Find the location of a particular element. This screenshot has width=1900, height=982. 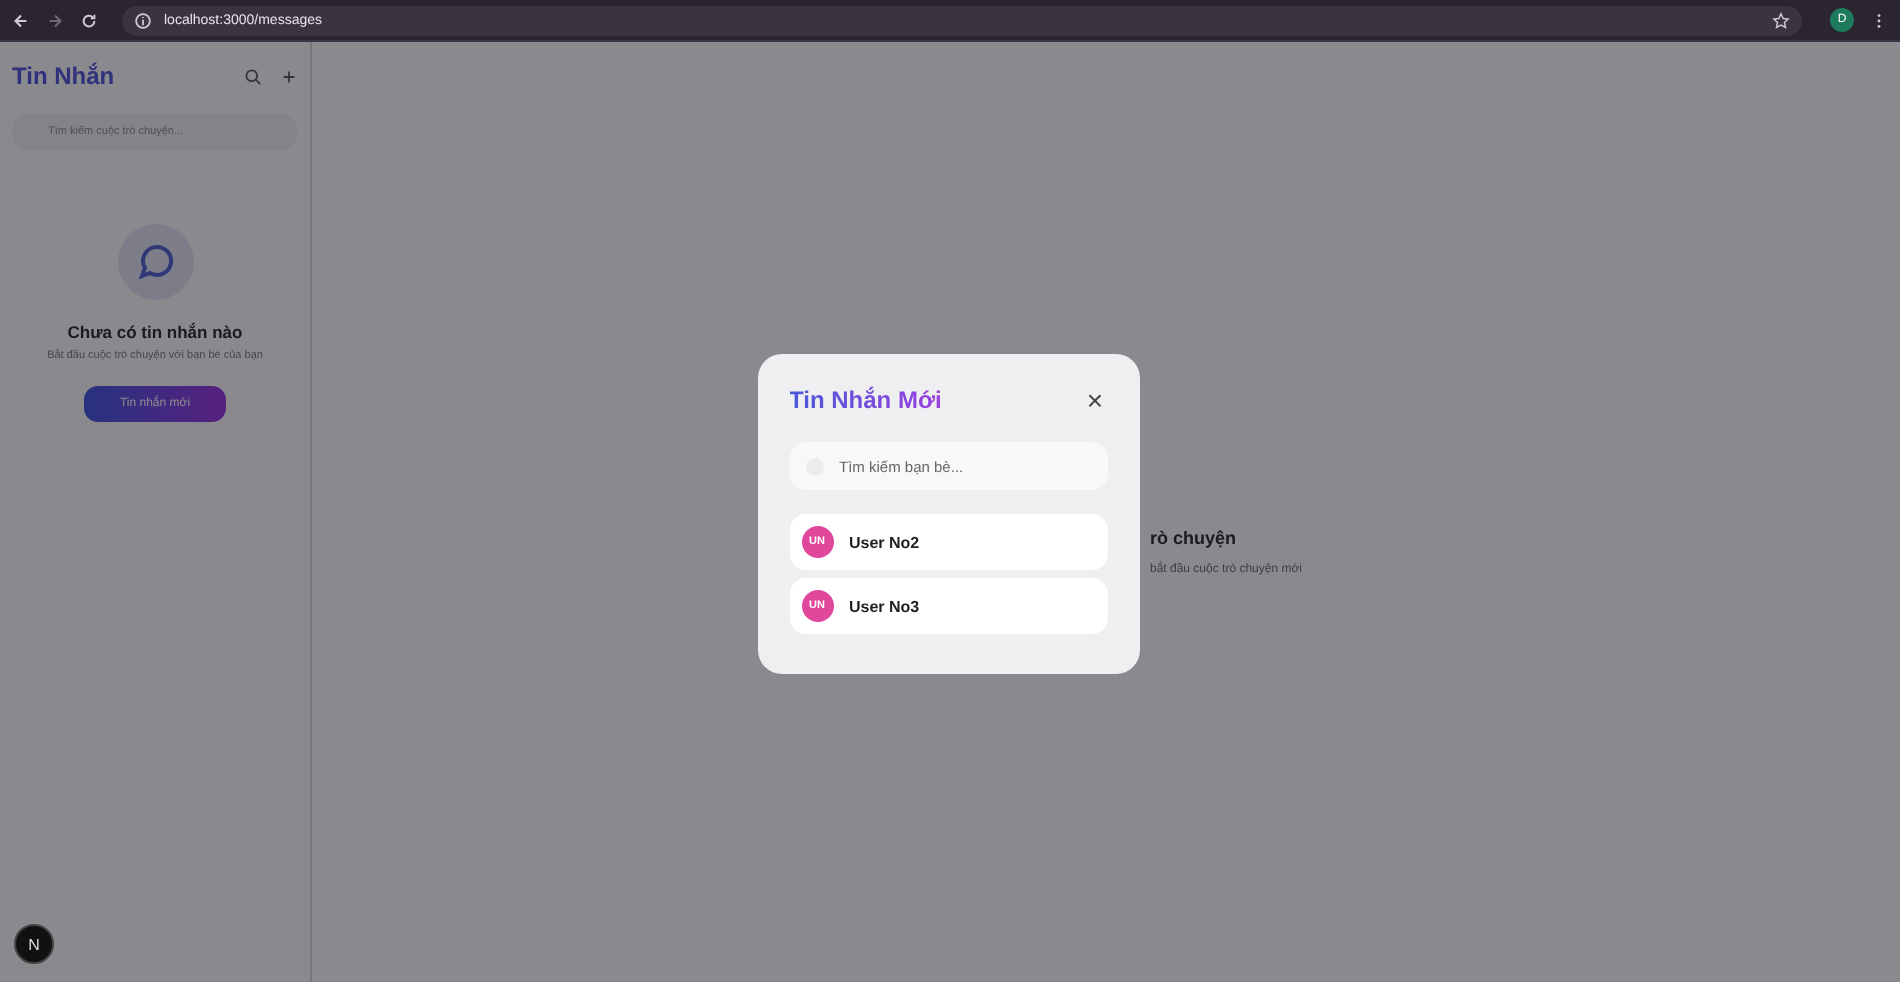

main-heading: rò chuyện is located at coordinates (1194, 538).